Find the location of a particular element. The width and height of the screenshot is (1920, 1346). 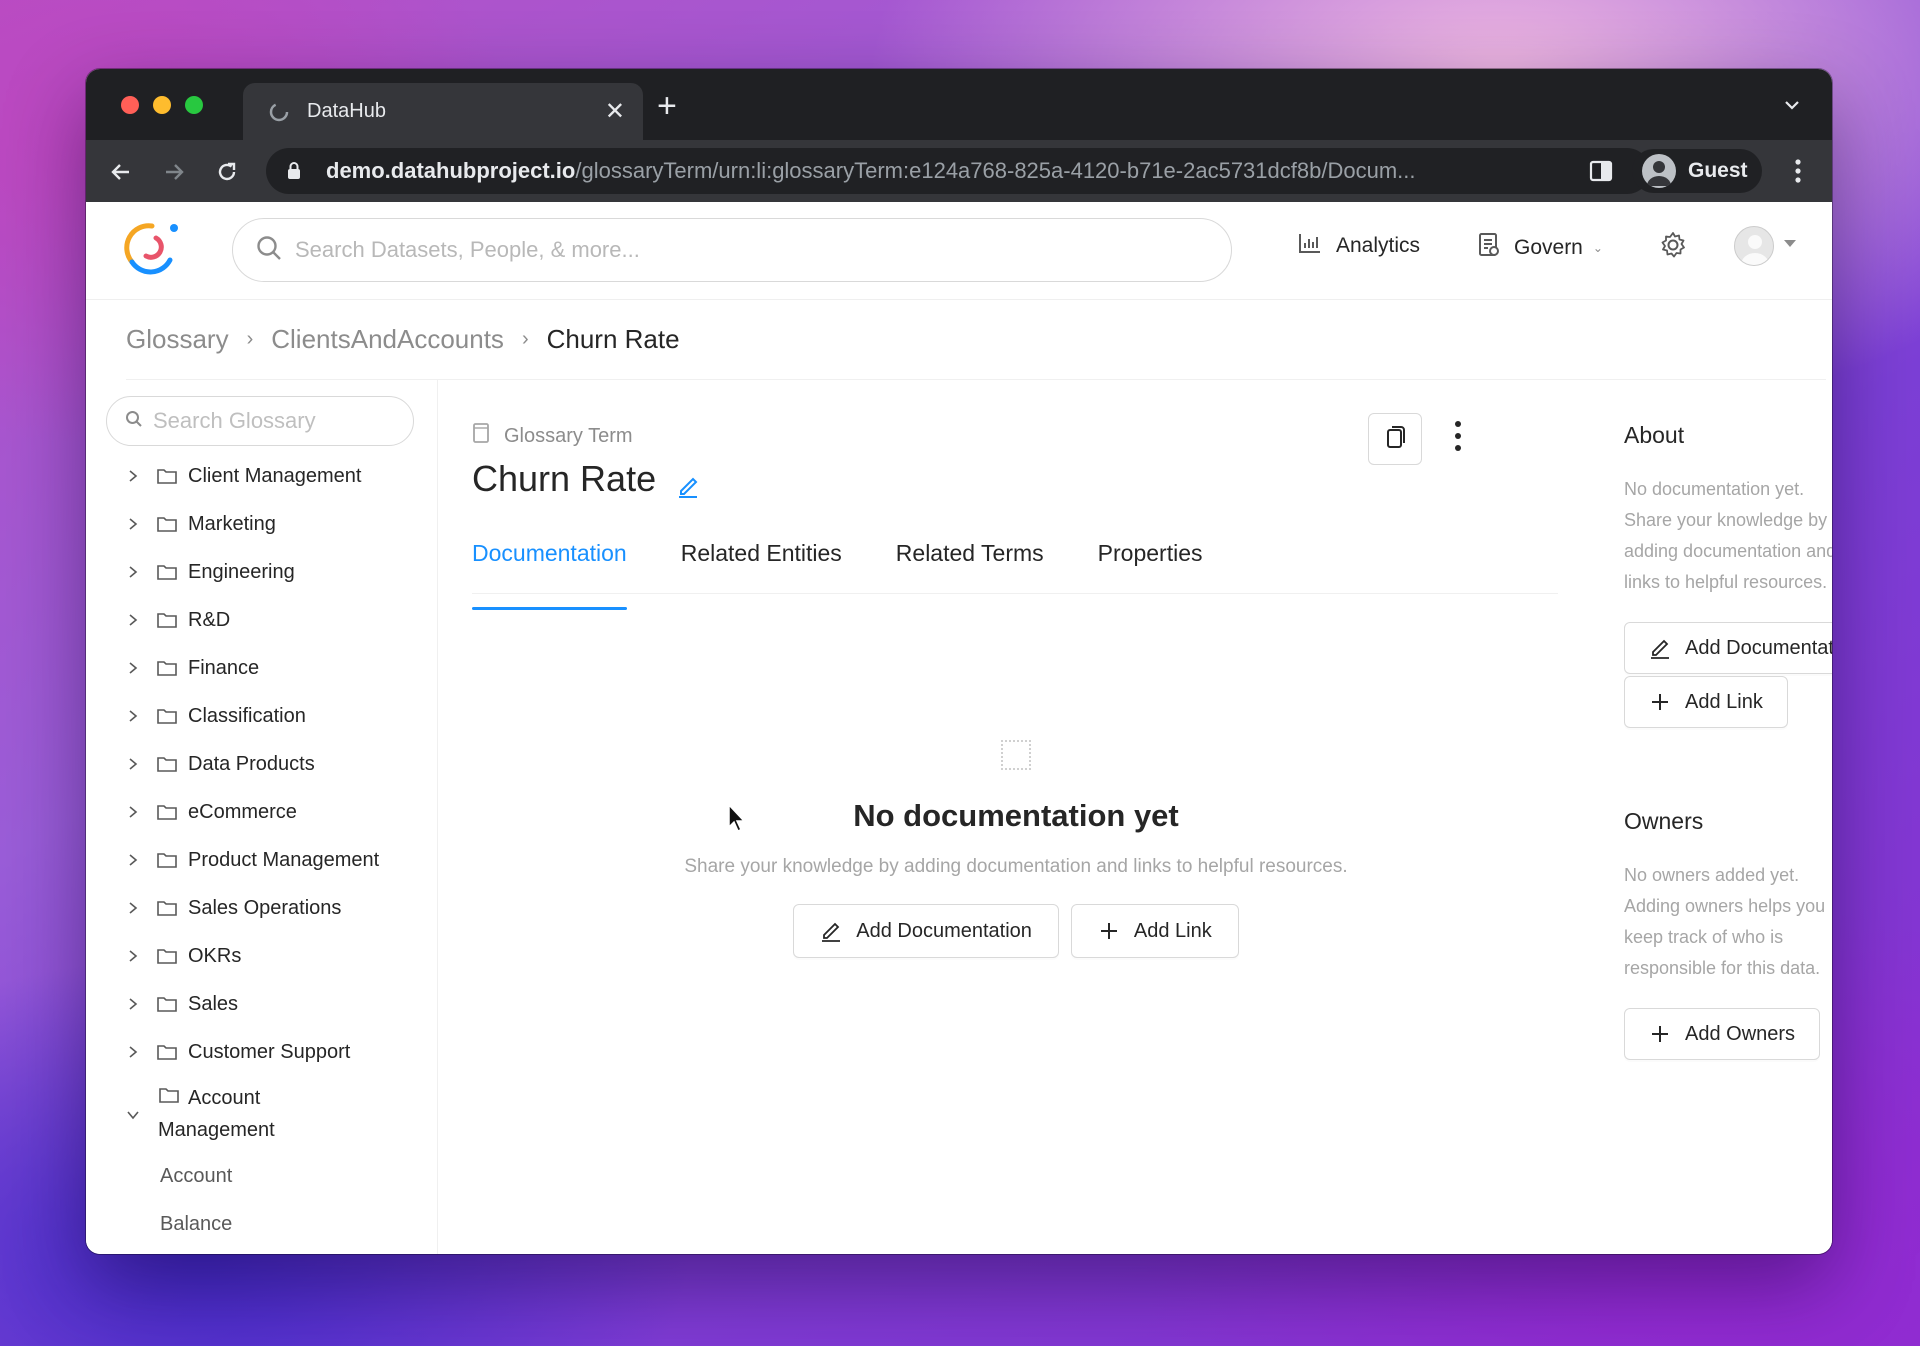

tab-related-entities: Related Entities is located at coordinates (761, 562).